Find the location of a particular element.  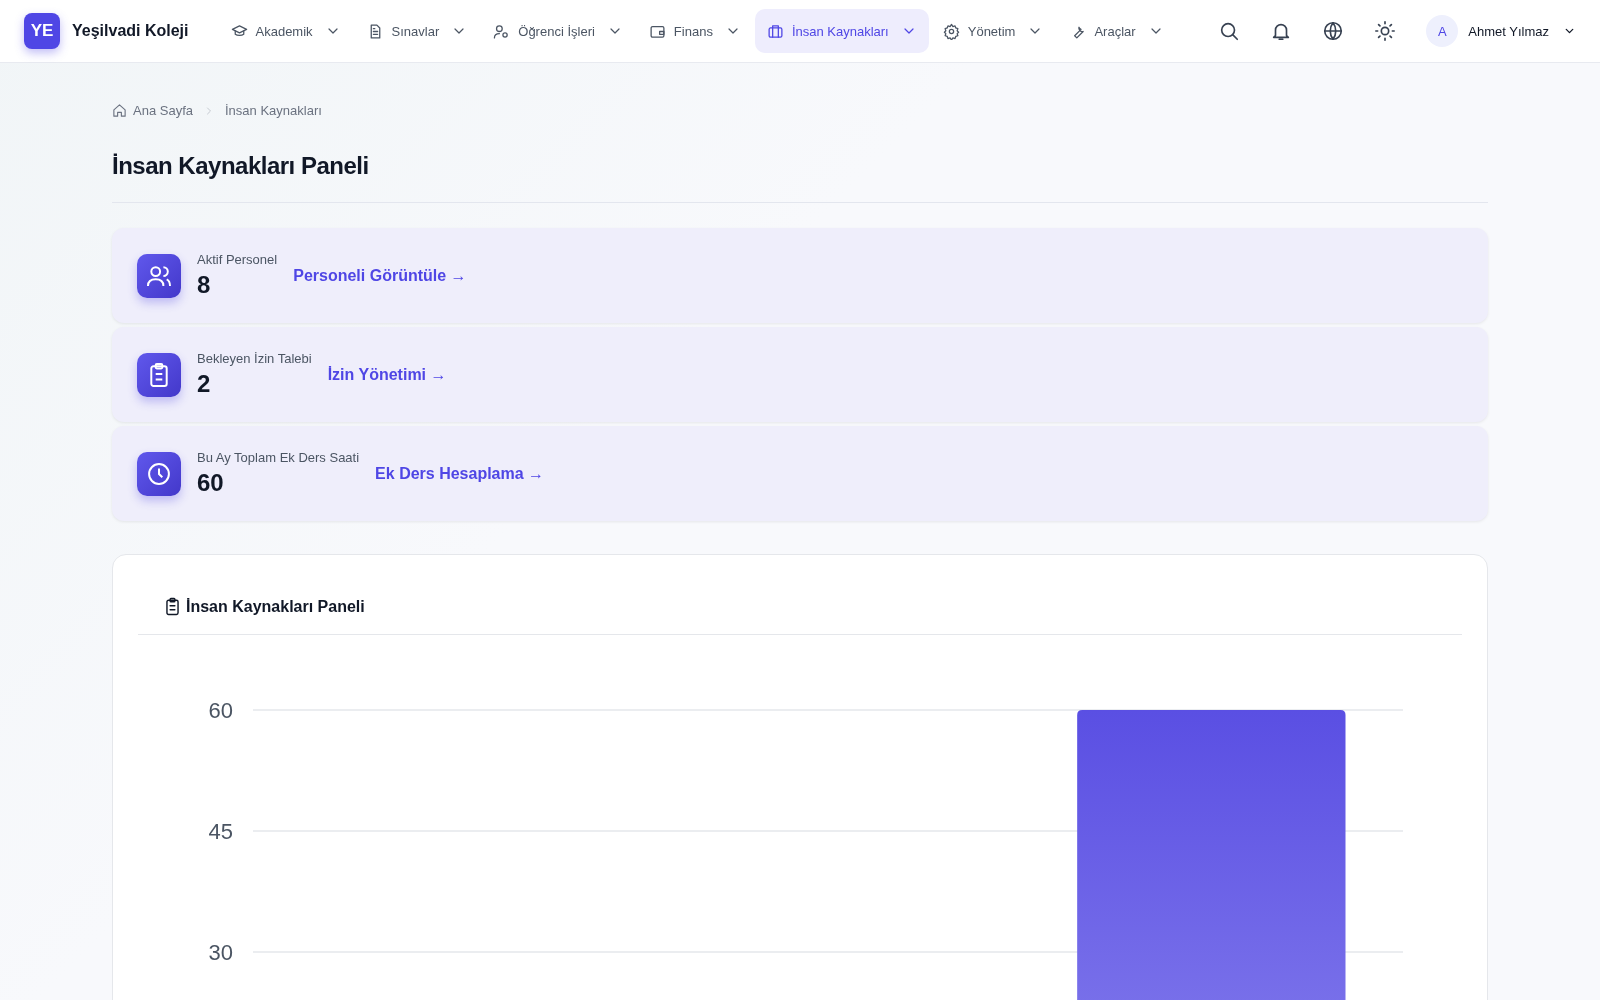

y-axis-label: 30 is located at coordinates (220, 952).